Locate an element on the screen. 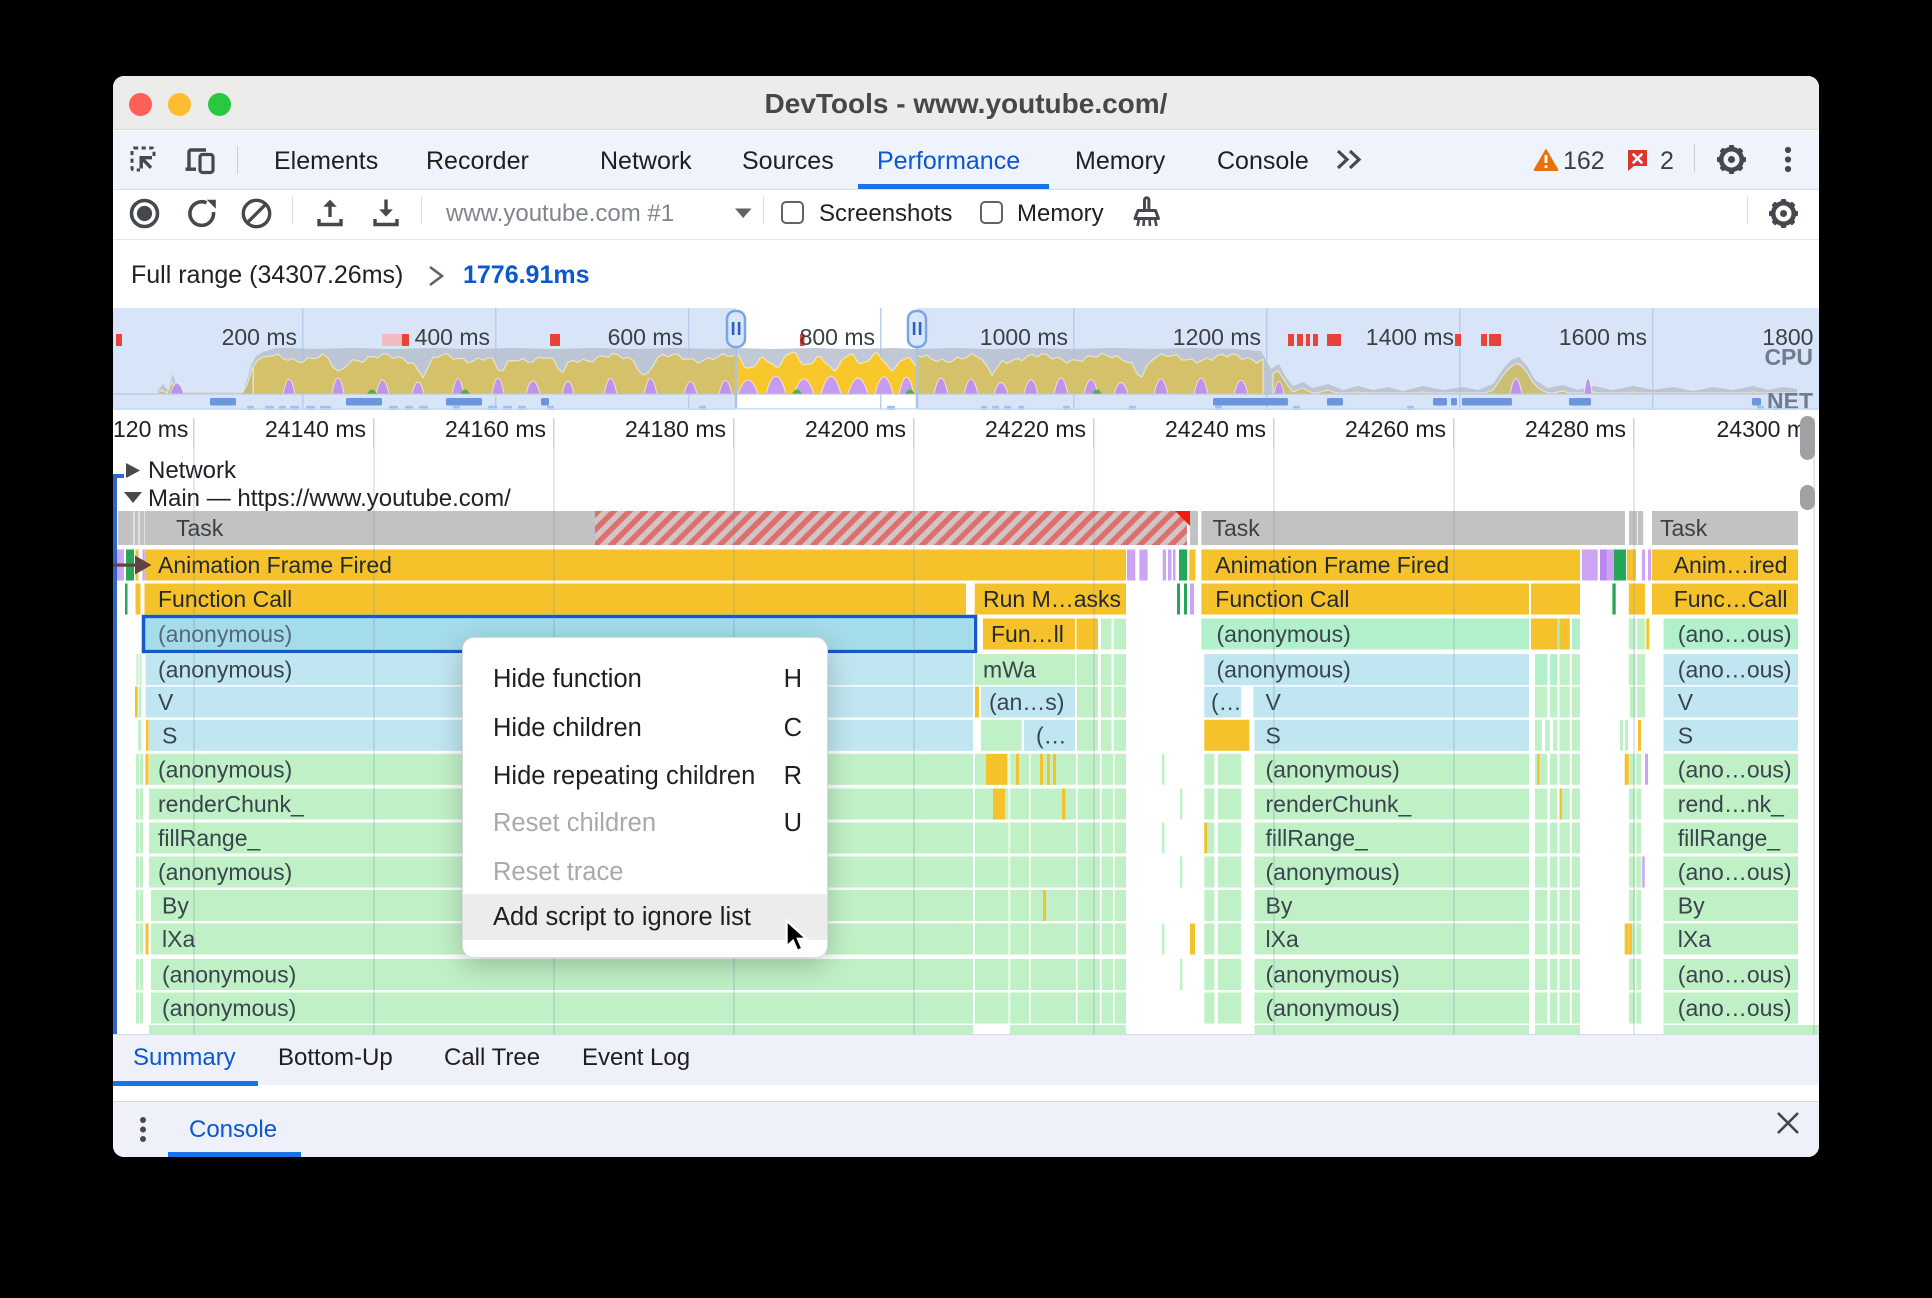 This screenshot has width=1932, height=1298. svg-text: 200 ms is located at coordinates (259, 337).